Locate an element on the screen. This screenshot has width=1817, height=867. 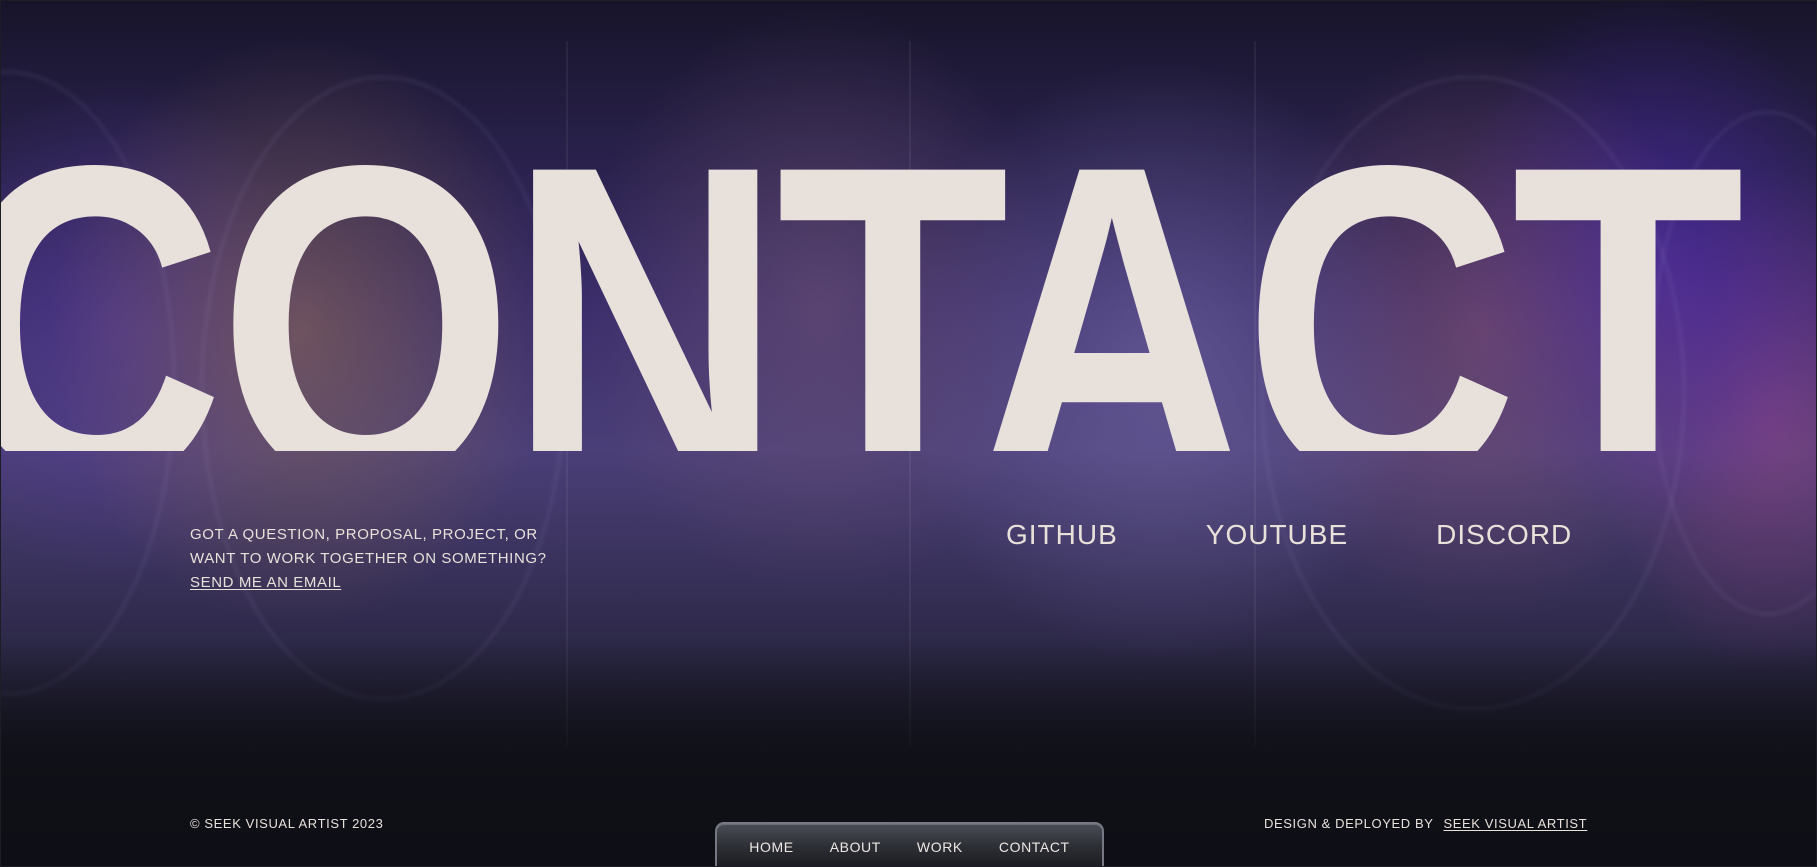
github-link: GITHUB is located at coordinates (1062, 535).